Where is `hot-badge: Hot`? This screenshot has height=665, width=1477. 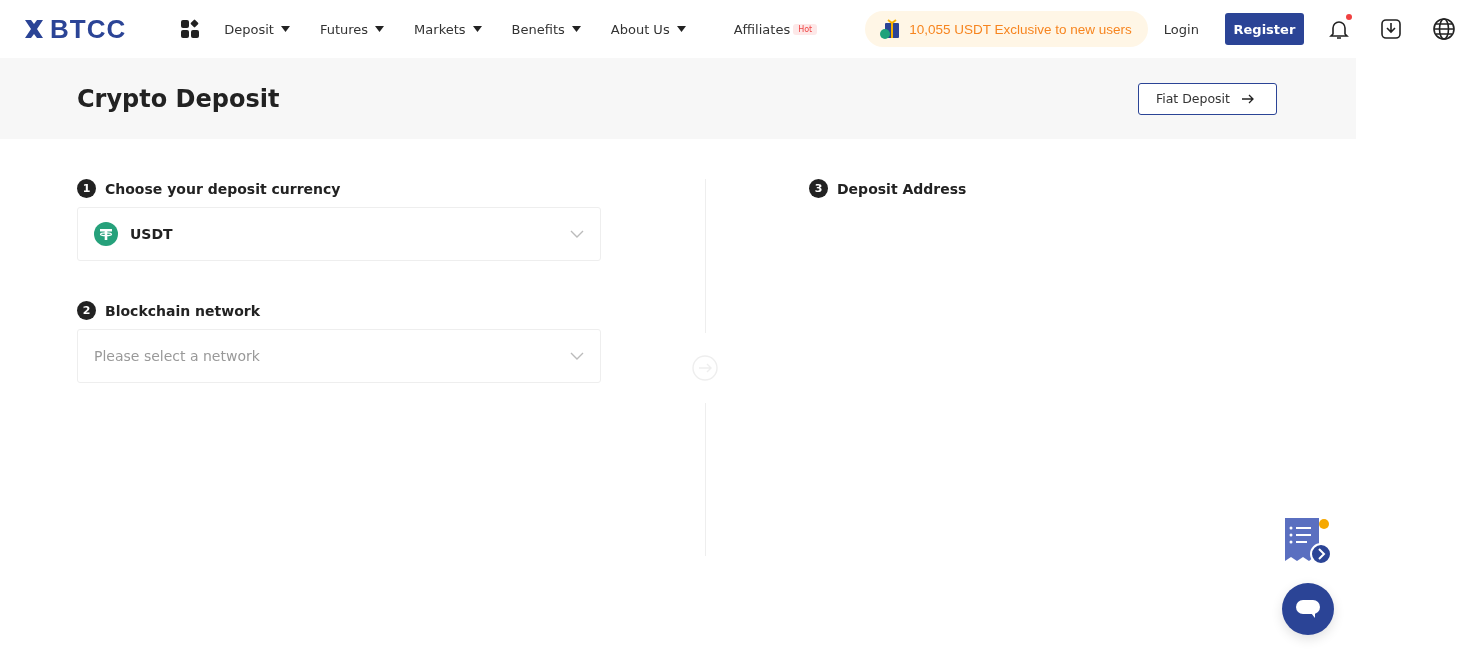 hot-badge: Hot is located at coordinates (805, 29).